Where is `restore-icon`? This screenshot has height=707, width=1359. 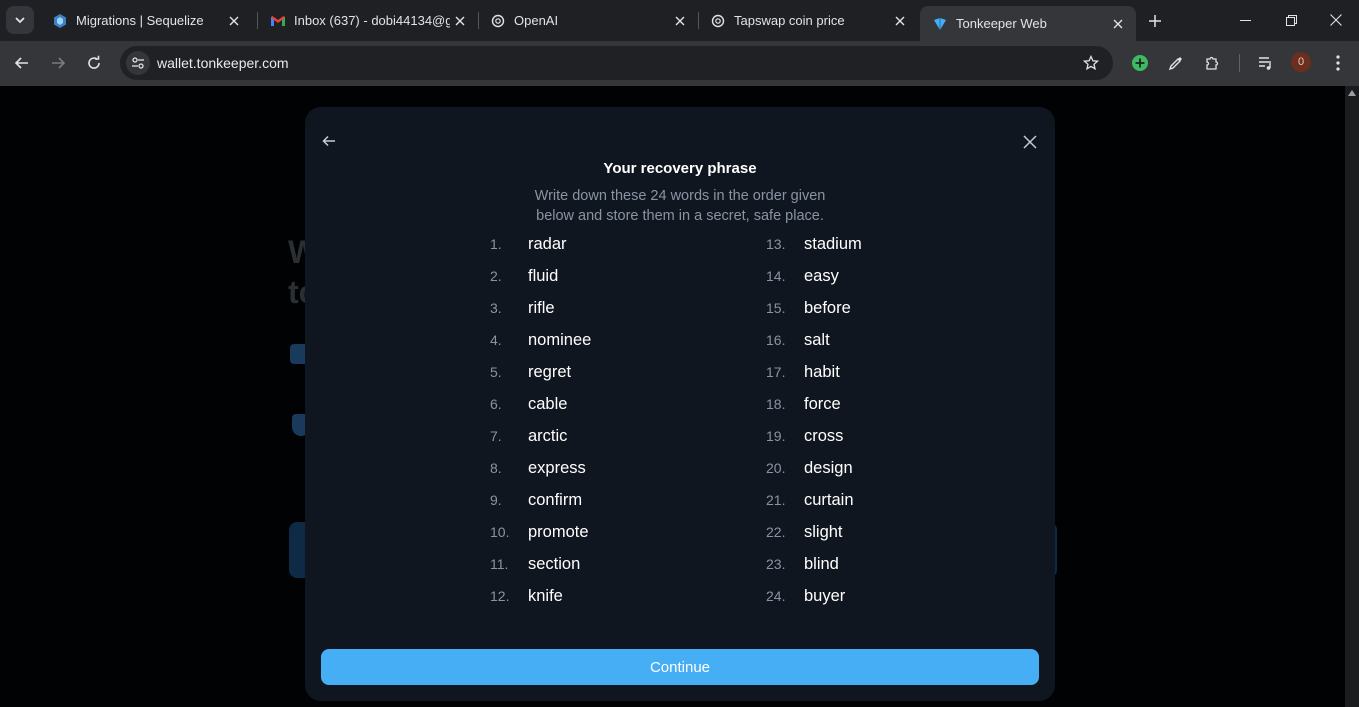 restore-icon is located at coordinates (1291, 20).